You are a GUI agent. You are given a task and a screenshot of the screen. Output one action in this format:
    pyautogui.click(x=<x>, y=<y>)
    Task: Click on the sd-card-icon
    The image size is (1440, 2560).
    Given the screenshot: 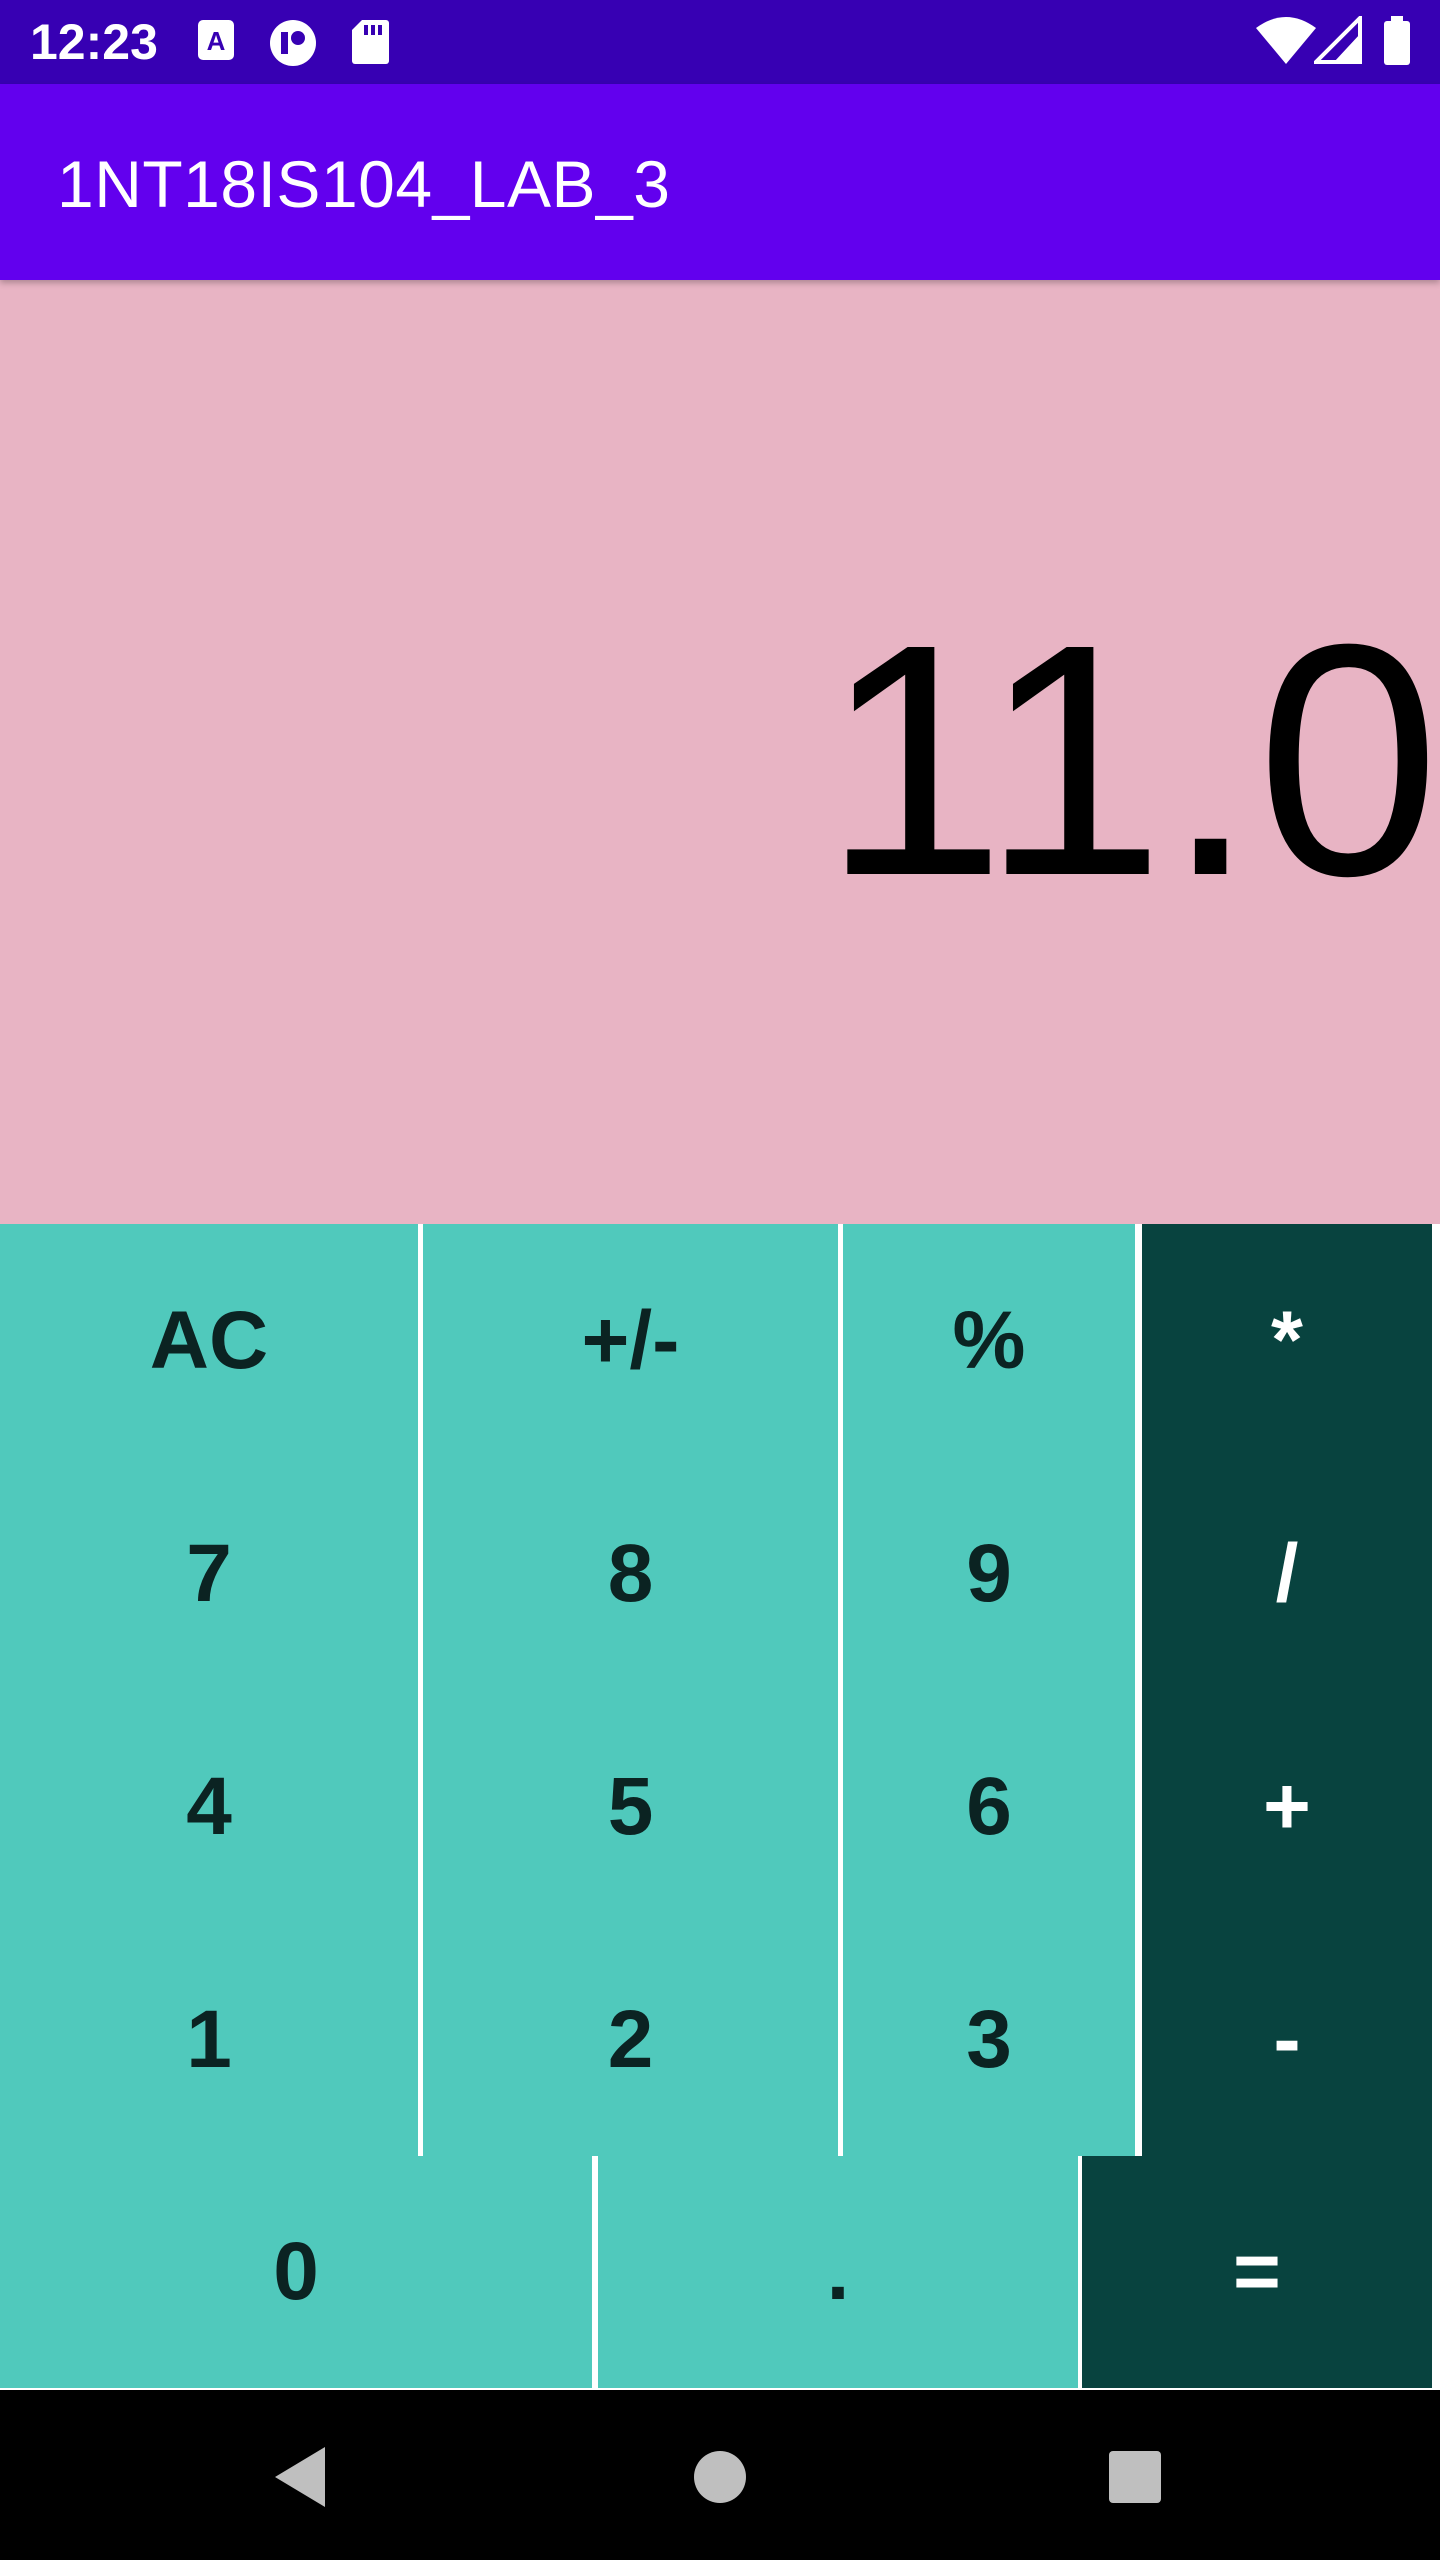 What is the action you would take?
    pyautogui.click(x=370, y=43)
    